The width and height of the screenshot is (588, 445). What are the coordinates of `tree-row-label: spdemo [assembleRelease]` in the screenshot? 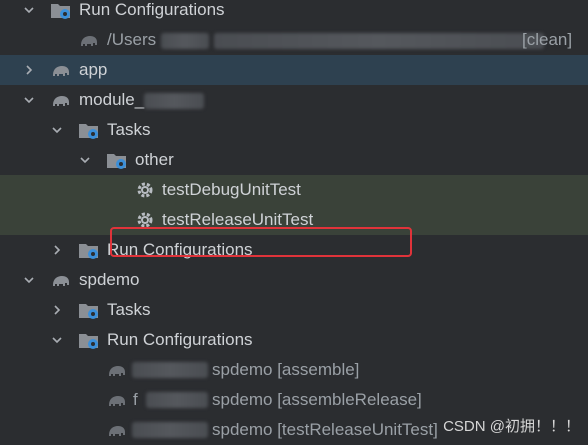 It's located at (317, 399).